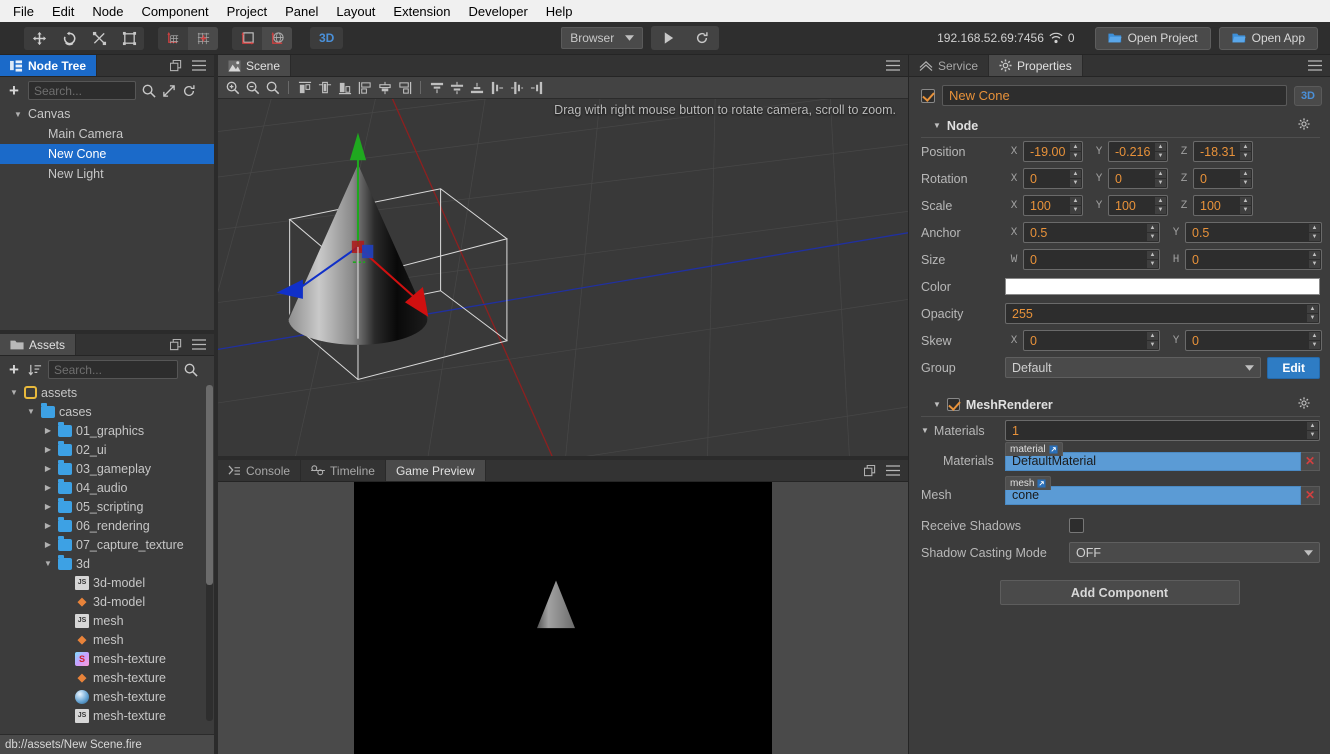  What do you see at coordinates (476, 87) in the screenshot?
I see `distribute-bottom-button` at bounding box center [476, 87].